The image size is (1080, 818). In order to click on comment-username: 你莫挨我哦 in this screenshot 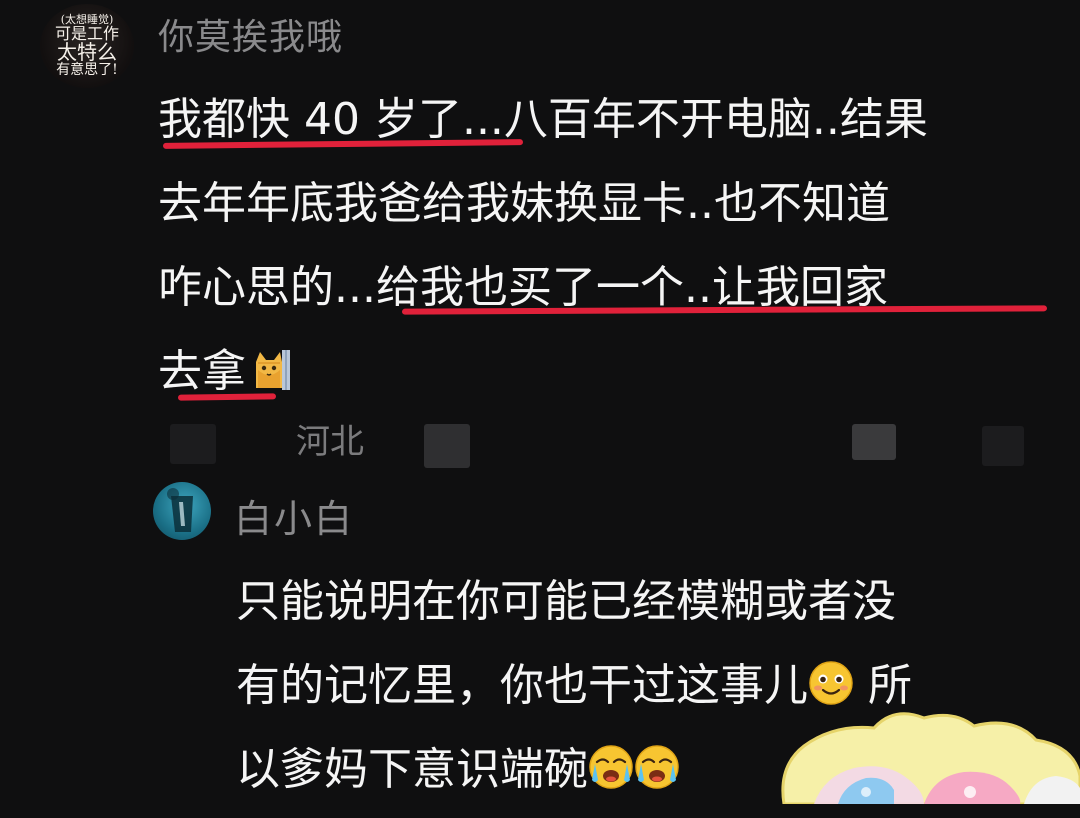, I will do `click(250, 34)`.